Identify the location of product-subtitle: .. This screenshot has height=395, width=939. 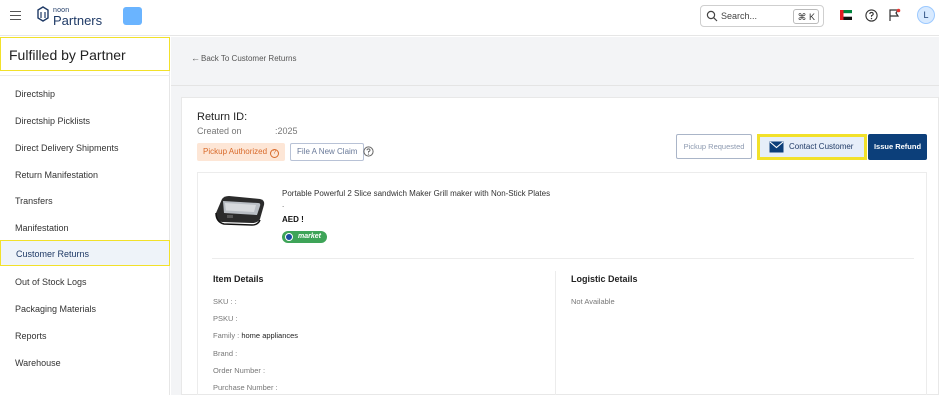
(283, 204).